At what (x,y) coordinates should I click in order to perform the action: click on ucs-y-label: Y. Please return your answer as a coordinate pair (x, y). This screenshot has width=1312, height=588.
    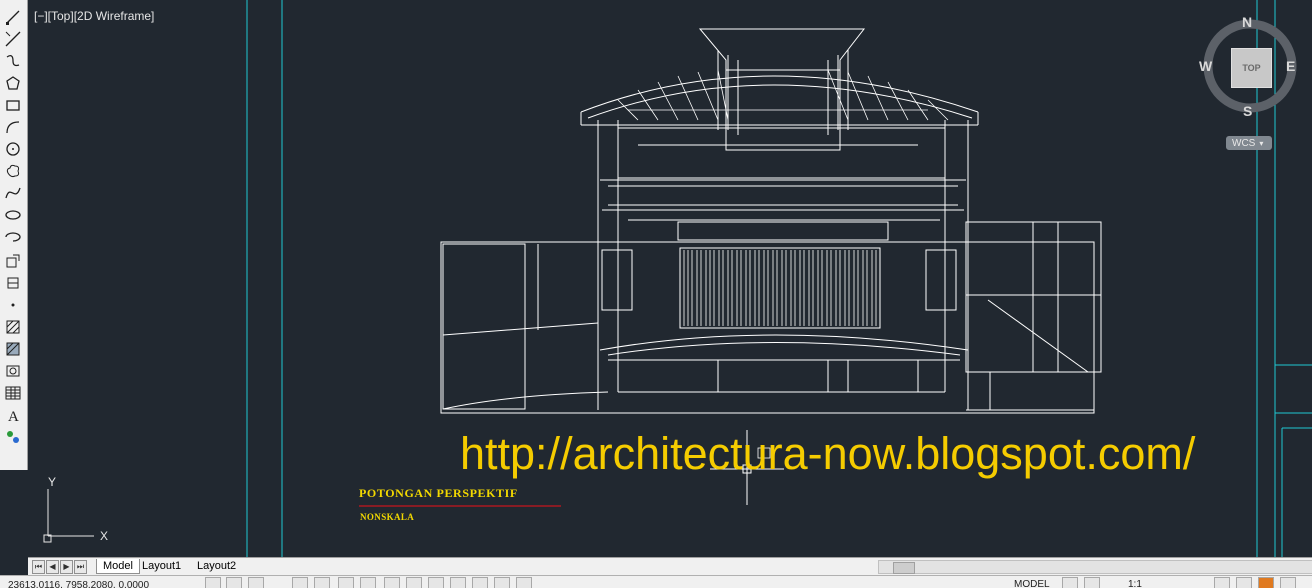
    Looking at the image, I should click on (52, 482).